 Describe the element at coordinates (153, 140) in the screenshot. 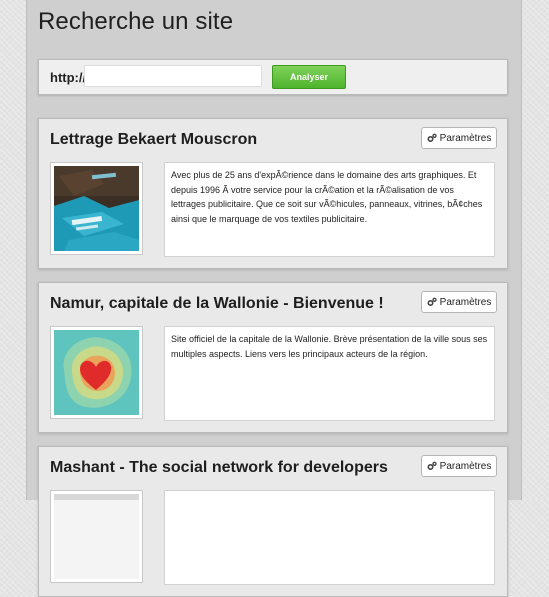

I see `result-title: Lettrage Bekaert Mouscron` at that location.